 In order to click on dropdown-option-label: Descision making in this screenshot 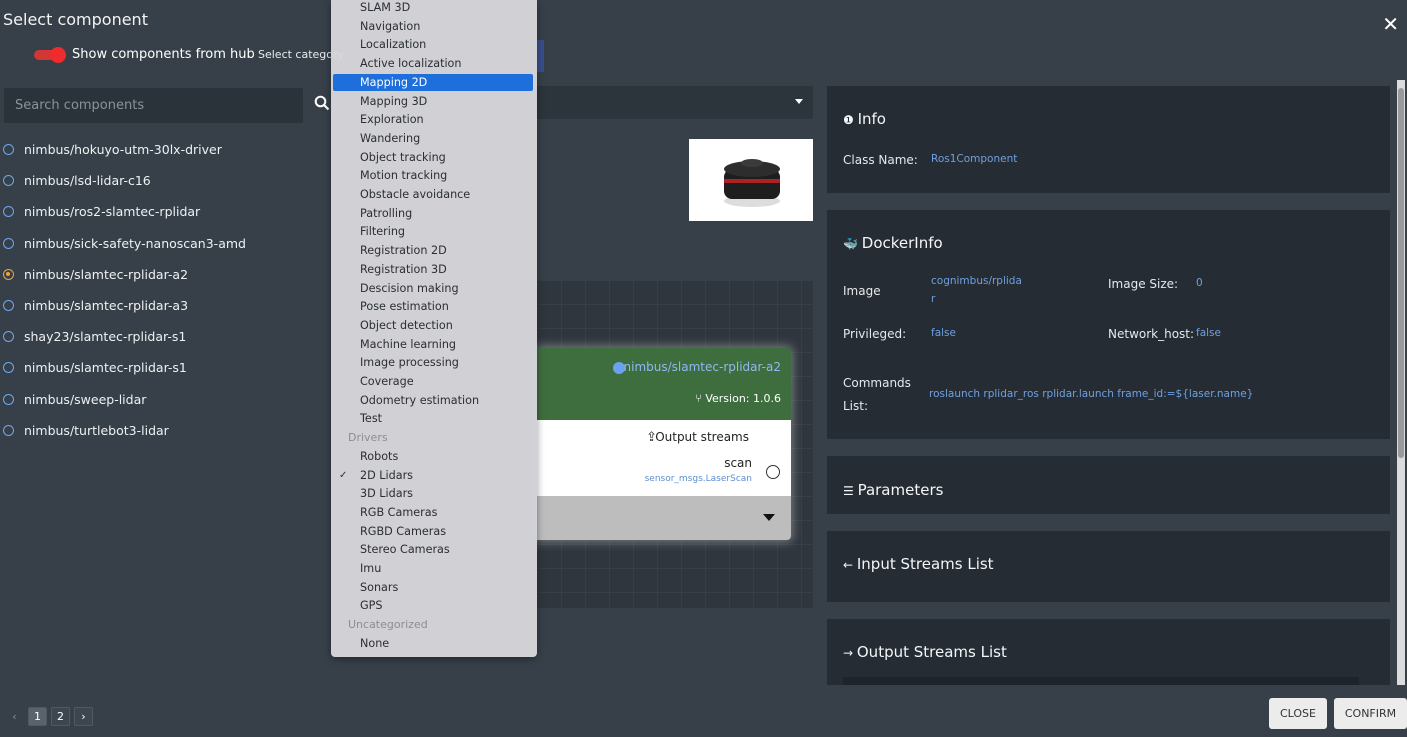, I will do `click(409, 288)`.